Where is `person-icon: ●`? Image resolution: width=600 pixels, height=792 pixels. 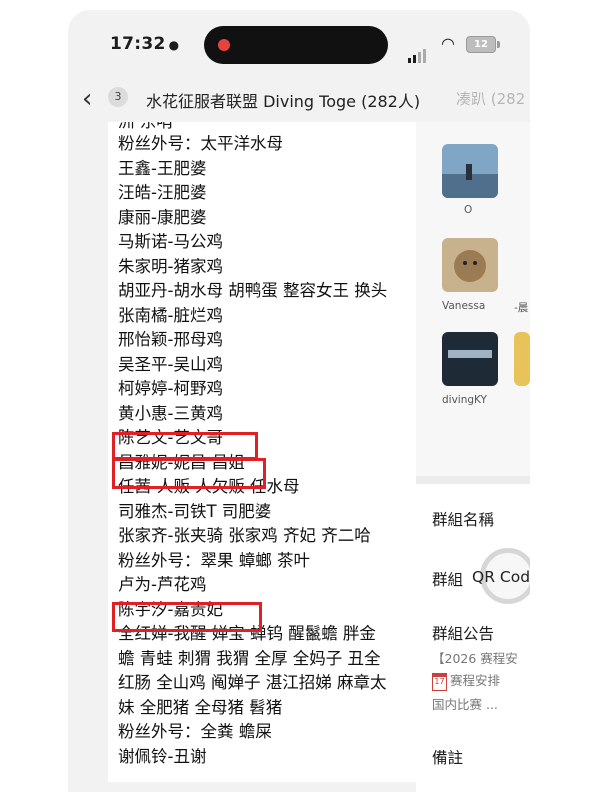 person-icon: ● is located at coordinates (174, 45).